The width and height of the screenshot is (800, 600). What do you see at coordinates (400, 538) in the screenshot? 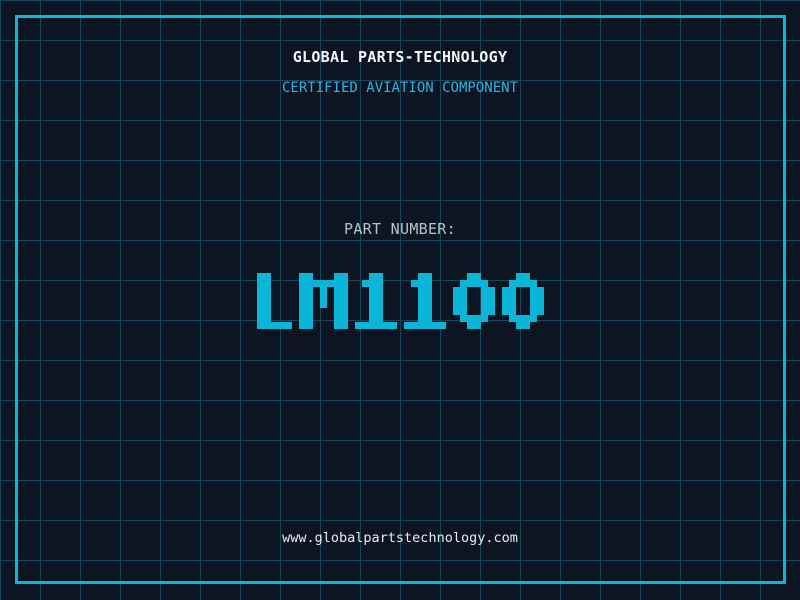
I see `website-url: www.globalpartstechnology.com` at bounding box center [400, 538].